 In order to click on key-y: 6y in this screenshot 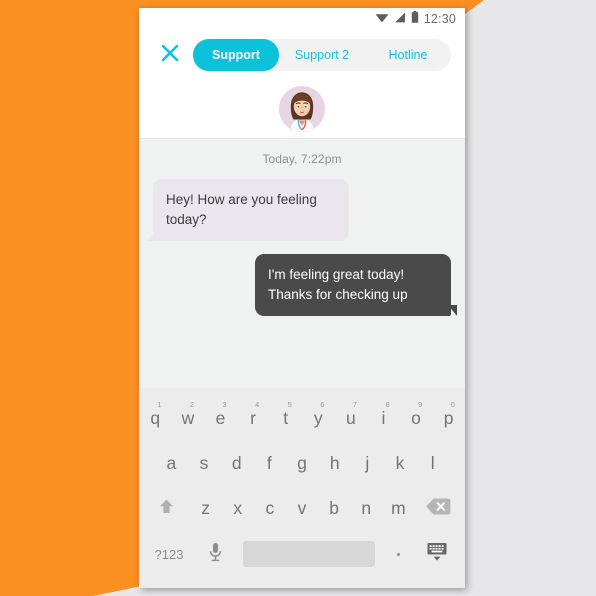, I will do `click(318, 418)`.